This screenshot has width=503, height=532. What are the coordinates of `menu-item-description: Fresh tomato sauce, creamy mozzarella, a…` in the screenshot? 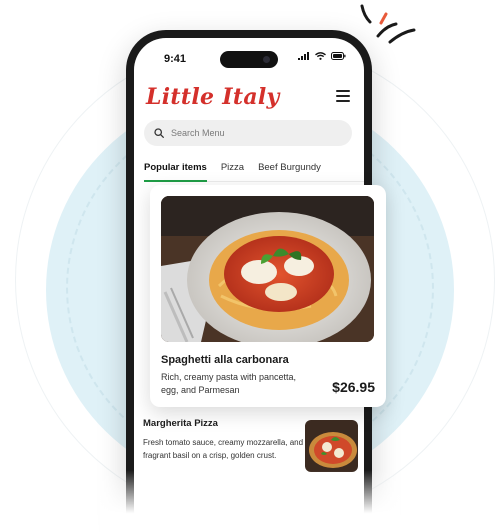 It's located at (223, 449).